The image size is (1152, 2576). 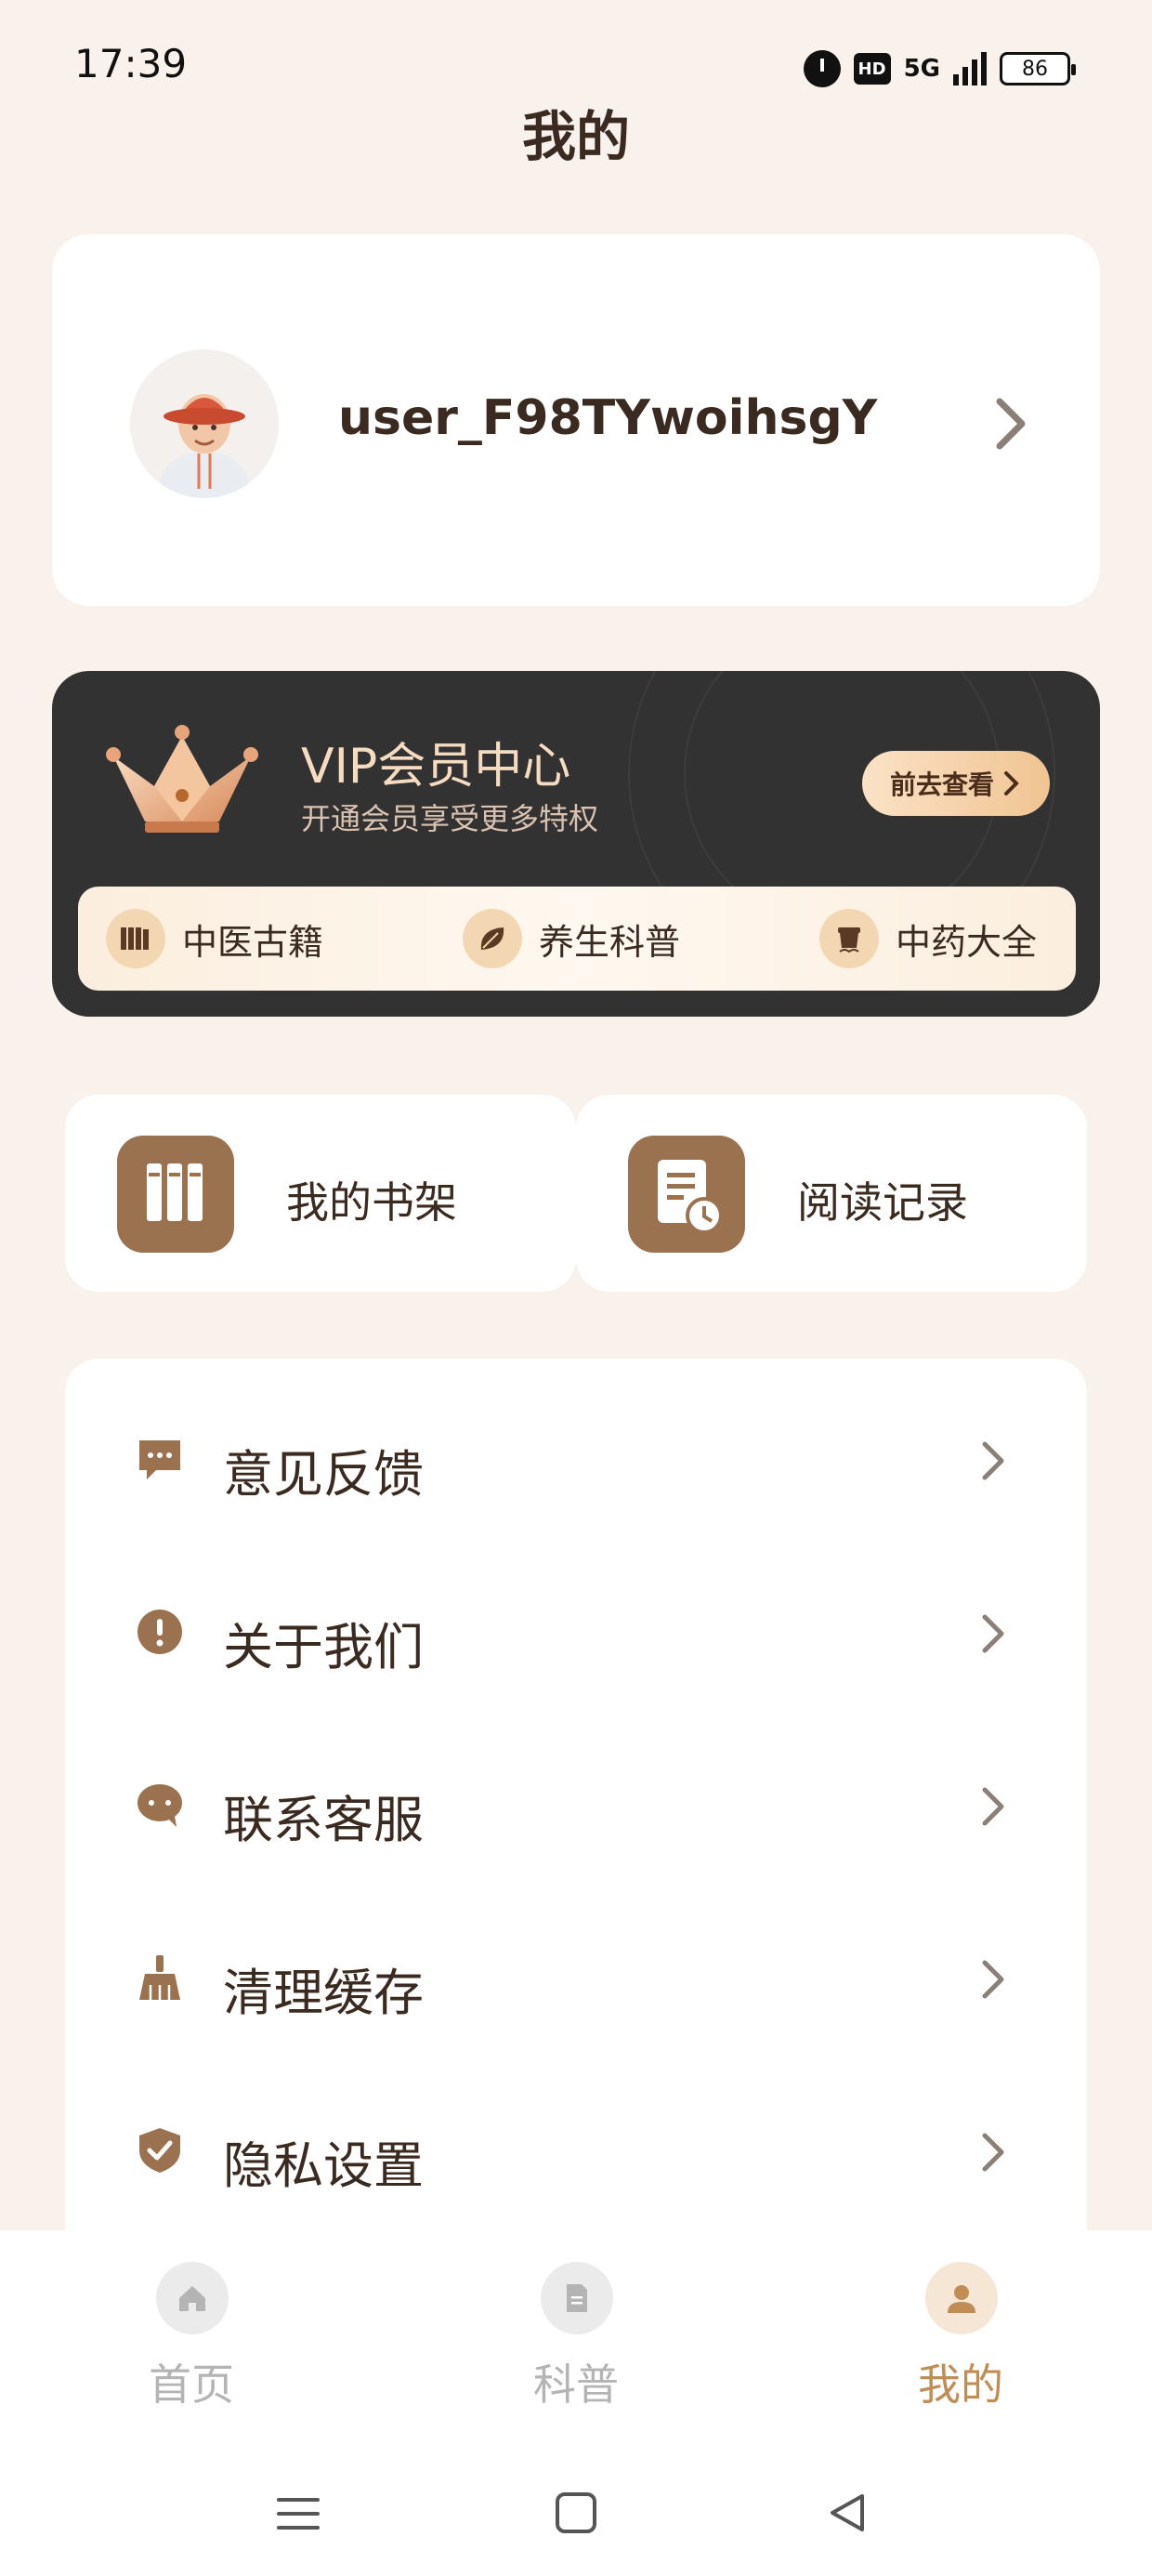 I want to click on vip-go-label: 前去查看, so click(x=941, y=784).